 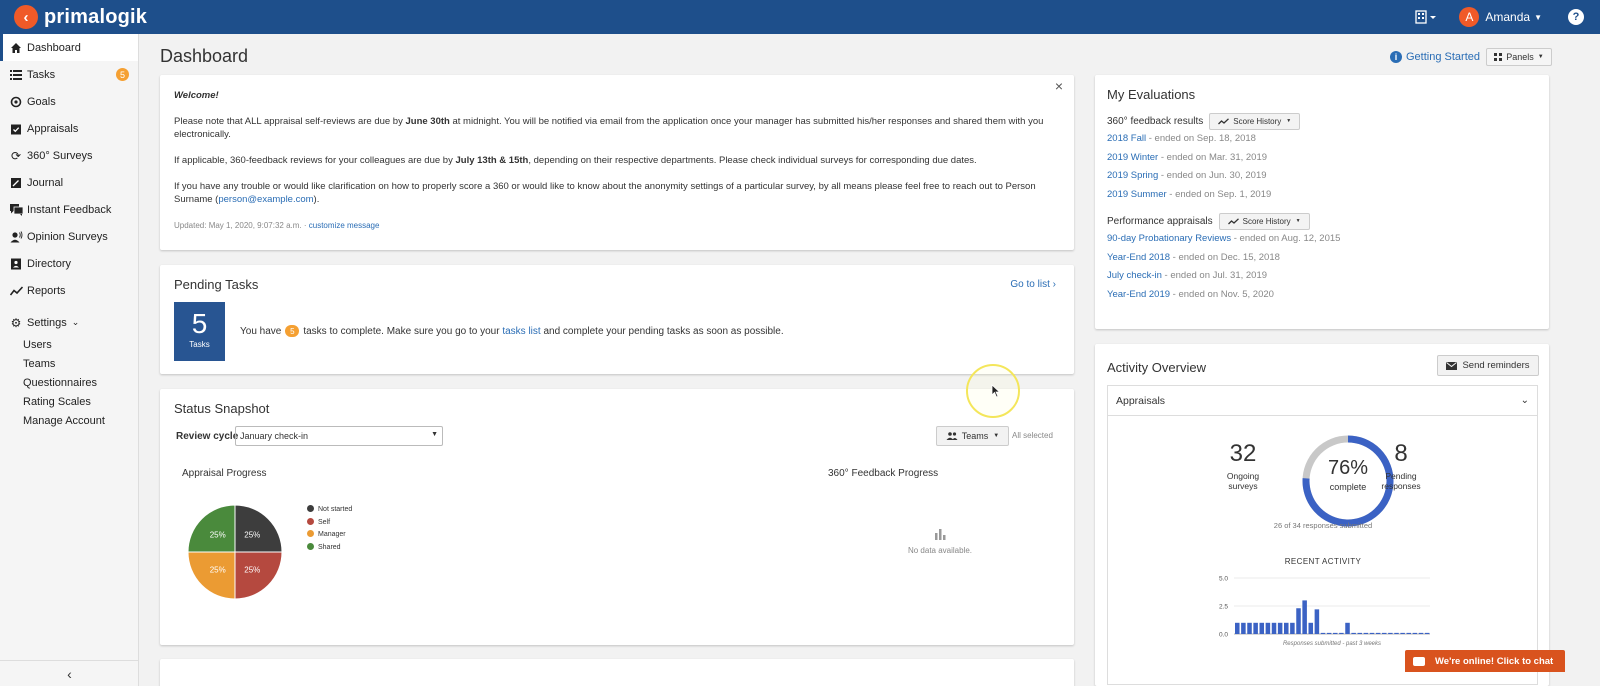 What do you see at coordinates (1137, 194) in the screenshot?
I see `feedback-link: 2019 Summer` at bounding box center [1137, 194].